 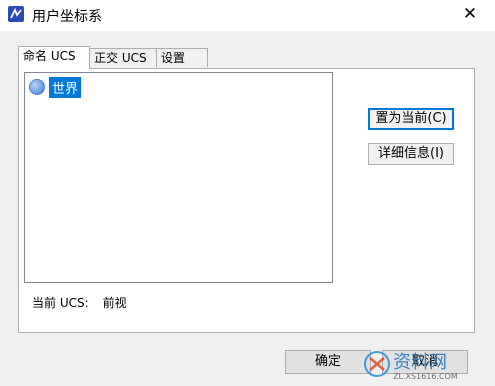 I want to click on window-title: 用户坐标系, so click(x=67, y=17).